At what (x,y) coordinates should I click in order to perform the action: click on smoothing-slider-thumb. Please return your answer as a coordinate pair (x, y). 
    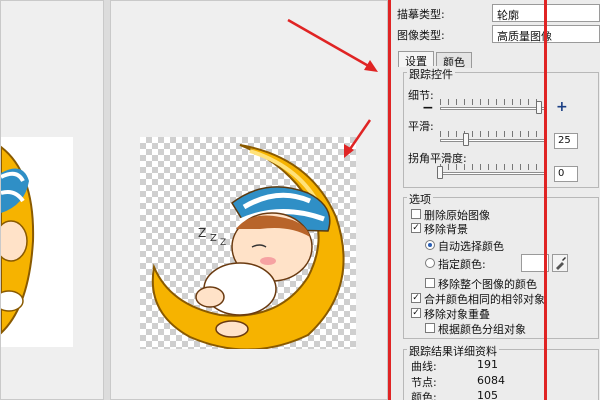
    Looking at the image, I should click on (466, 139).